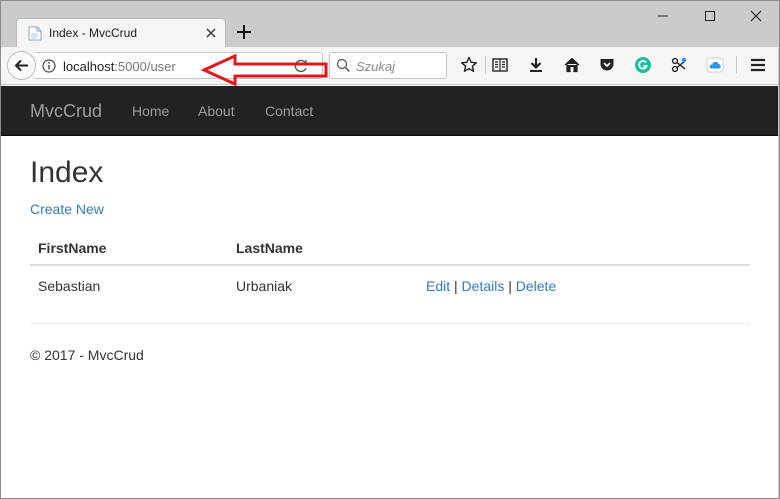 This screenshot has height=499, width=780. I want to click on reload-icon, so click(301, 66).